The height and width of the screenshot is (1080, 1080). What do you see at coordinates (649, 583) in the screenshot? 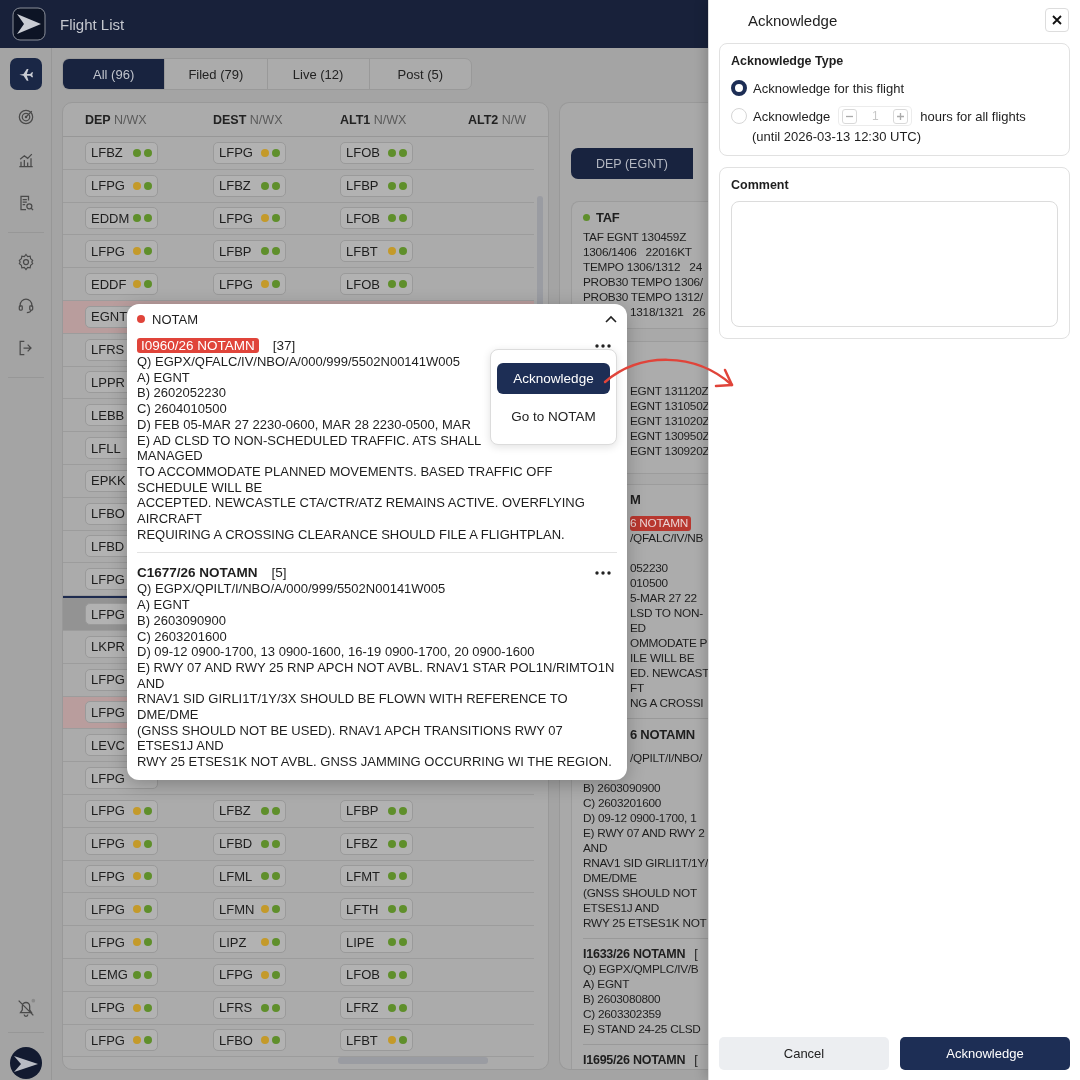
I see `report-line: 010500` at bounding box center [649, 583].